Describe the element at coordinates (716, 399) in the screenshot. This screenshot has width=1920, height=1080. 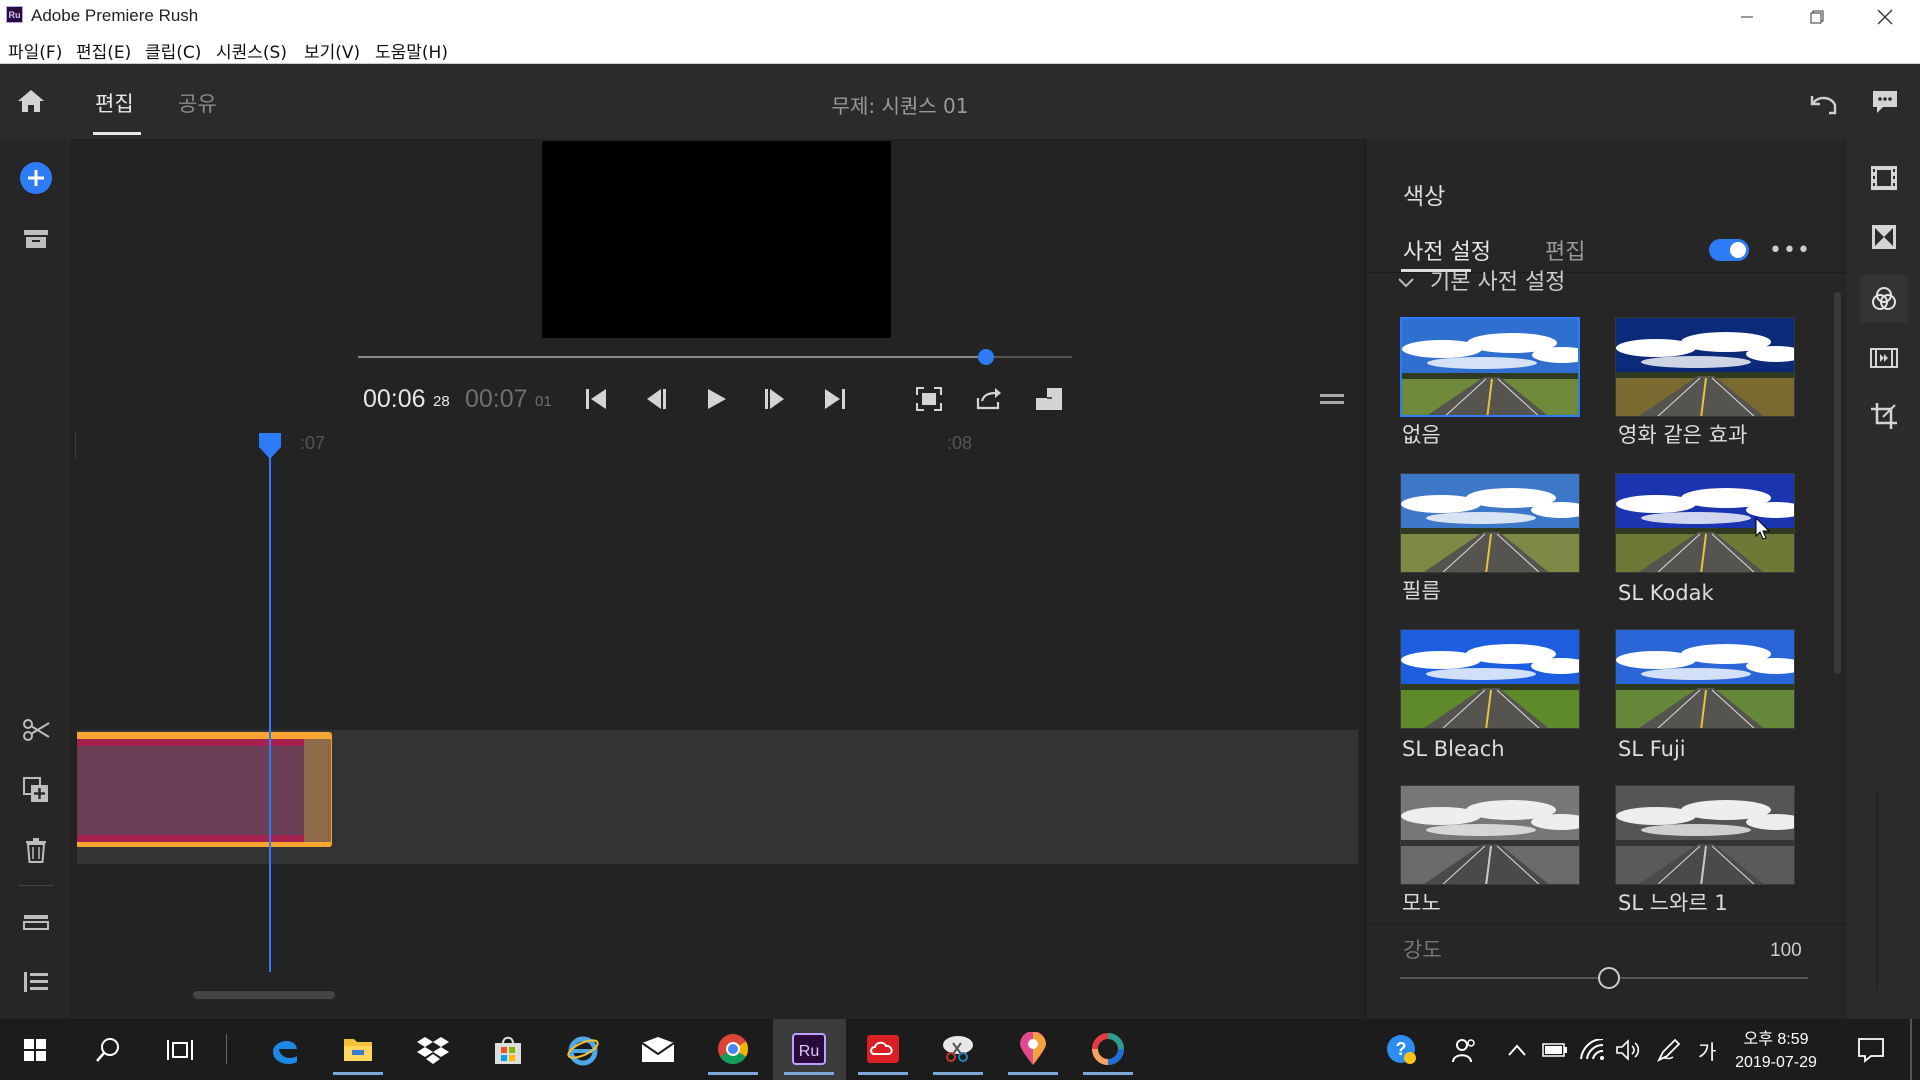
I see `play-button` at that location.